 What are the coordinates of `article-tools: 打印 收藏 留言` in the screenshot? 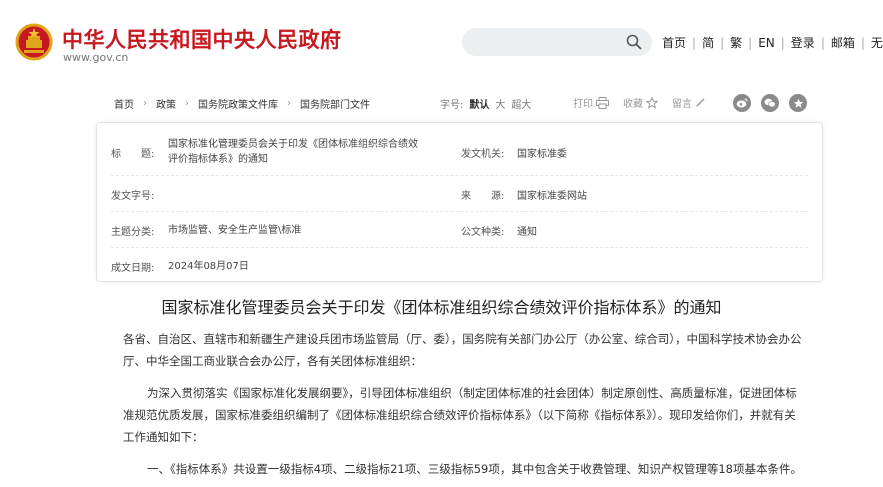 It's located at (644, 102).